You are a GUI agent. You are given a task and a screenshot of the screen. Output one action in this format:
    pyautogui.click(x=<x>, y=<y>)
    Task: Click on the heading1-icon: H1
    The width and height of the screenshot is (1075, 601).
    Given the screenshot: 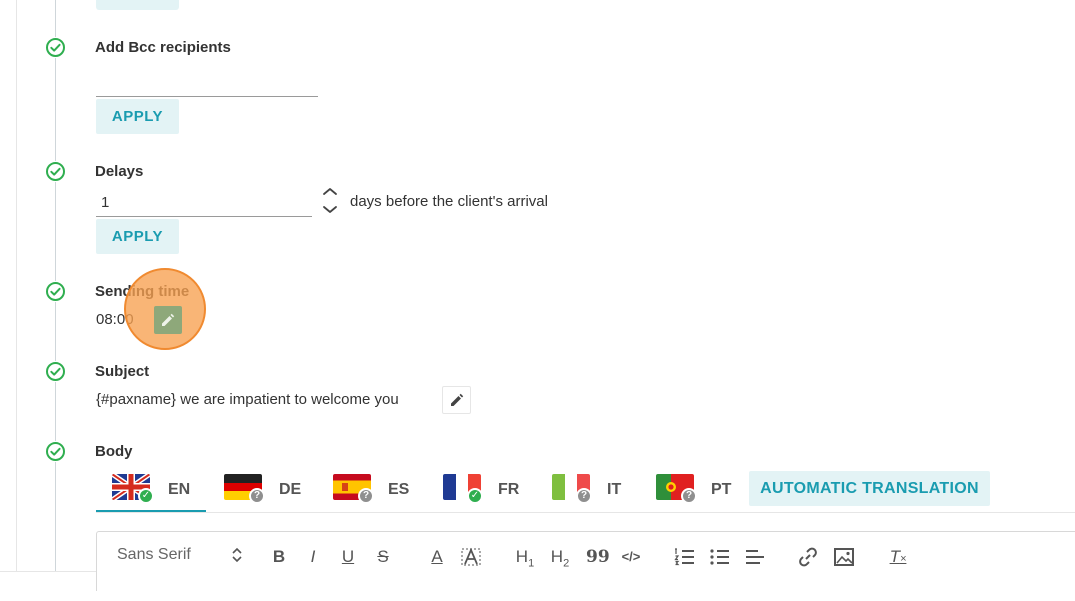 What is the action you would take?
    pyautogui.click(x=525, y=558)
    